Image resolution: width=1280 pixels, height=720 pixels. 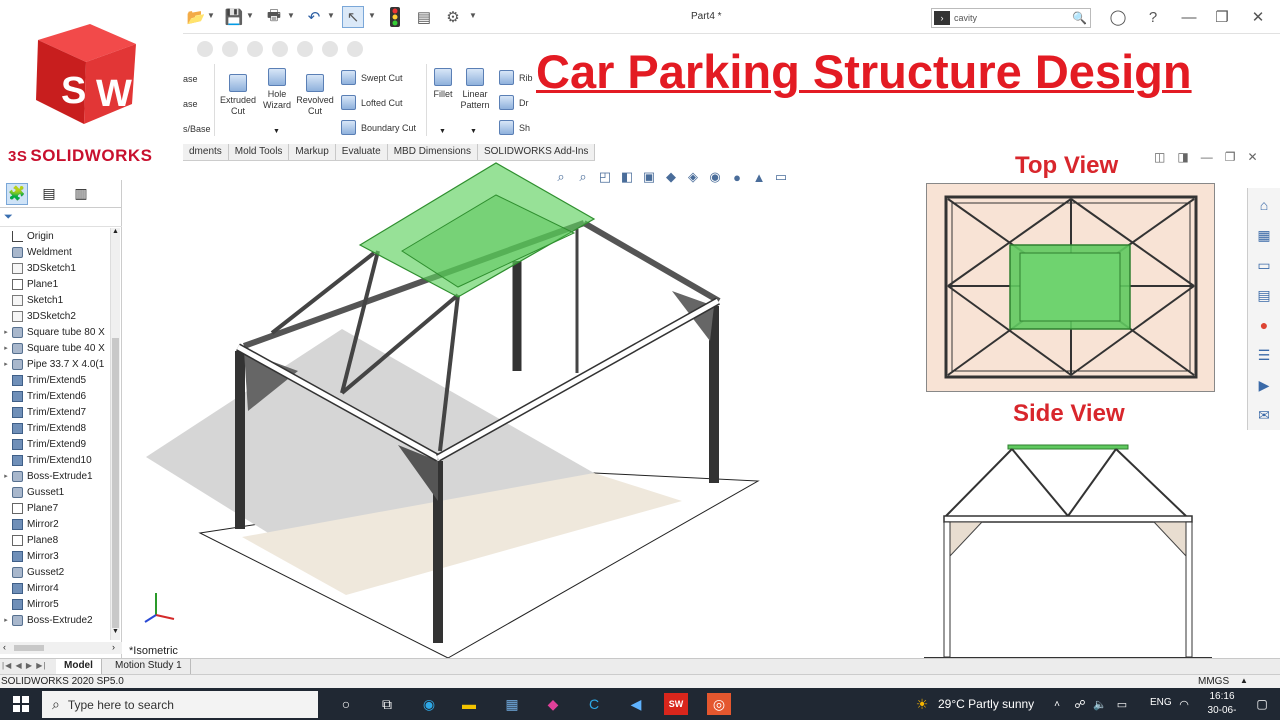 I want to click on tab-motion-study: Motion Study 1, so click(x=149, y=666).